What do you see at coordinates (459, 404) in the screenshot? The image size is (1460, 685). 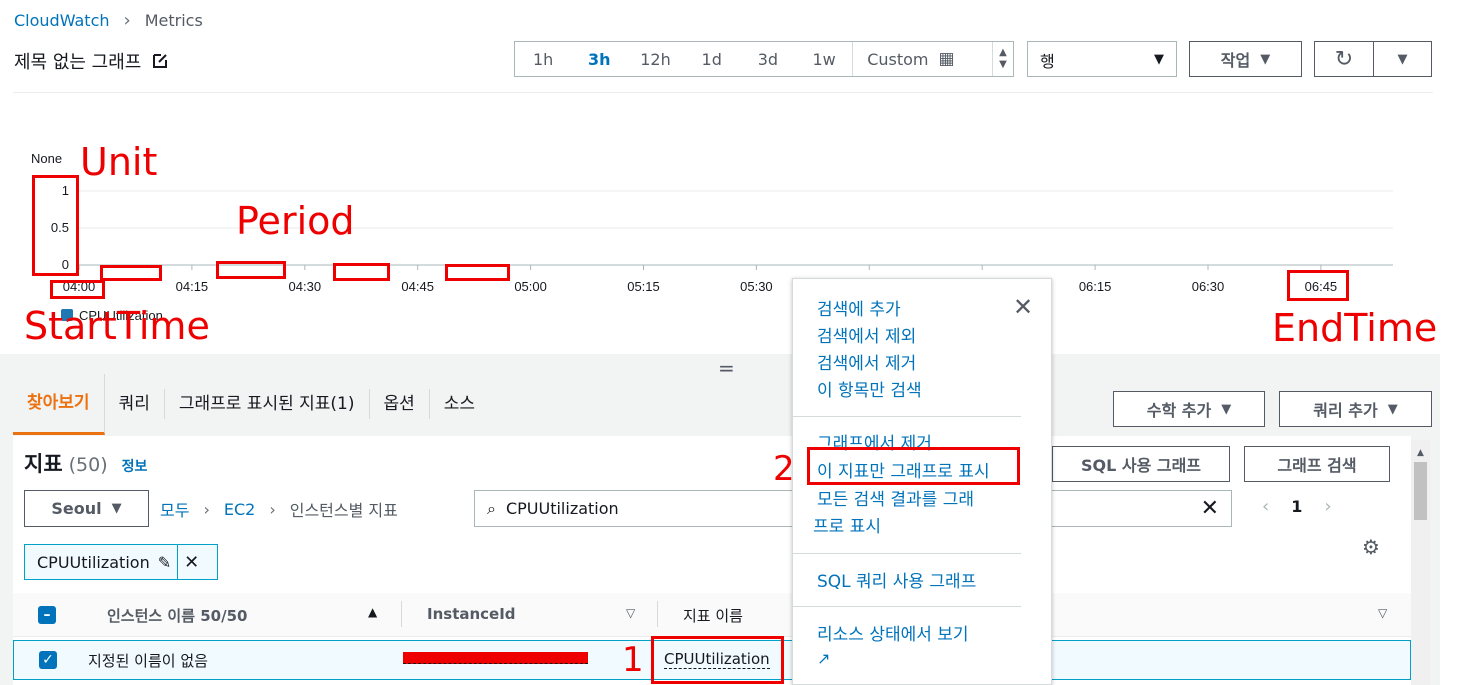 I see `tab-source: 소스` at bounding box center [459, 404].